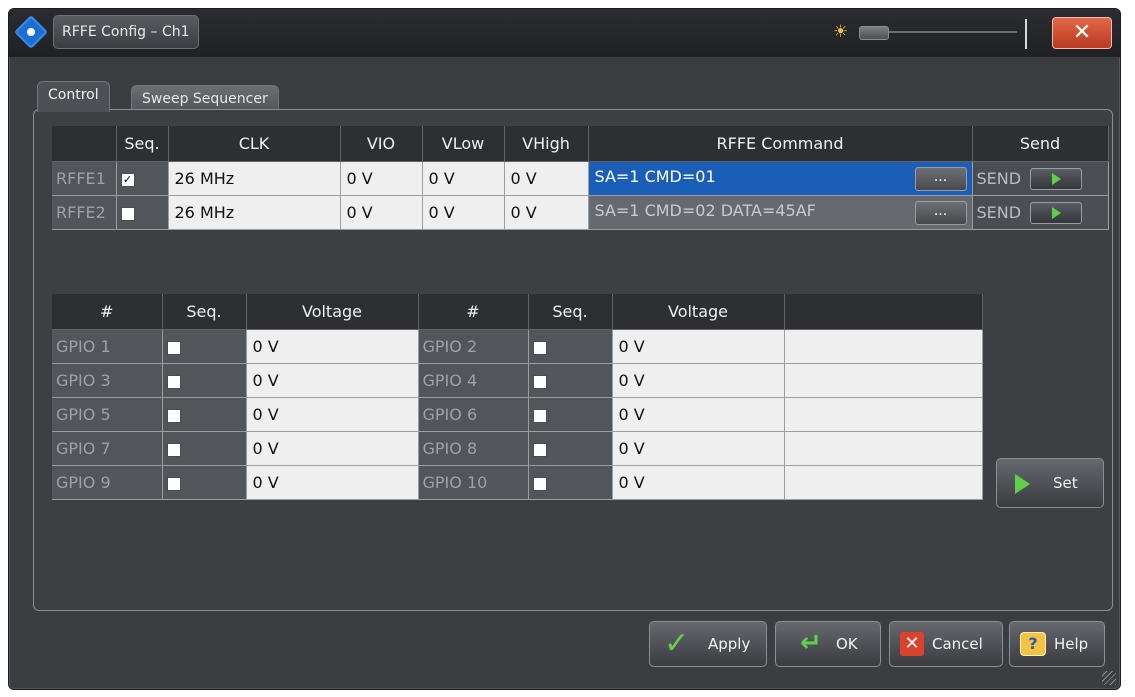 The width and height of the screenshot is (1135, 697). What do you see at coordinates (847, 644) in the screenshot?
I see `ok-button-label: OK` at bounding box center [847, 644].